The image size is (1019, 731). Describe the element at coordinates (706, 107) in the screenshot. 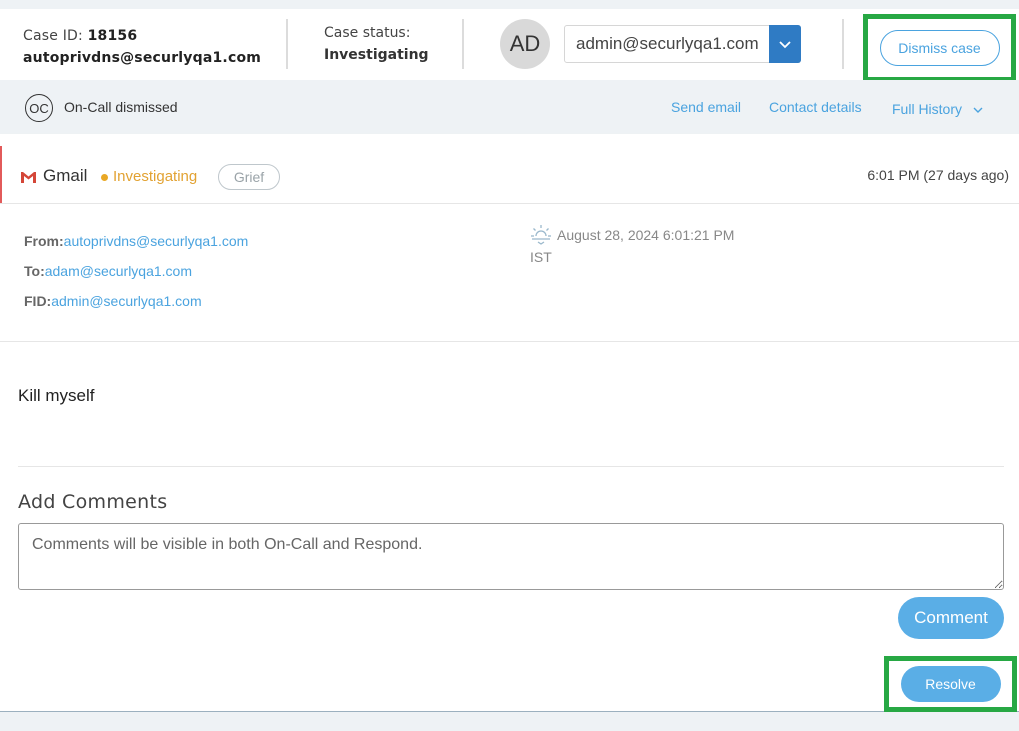

I see `send-email-link: Send email` at that location.